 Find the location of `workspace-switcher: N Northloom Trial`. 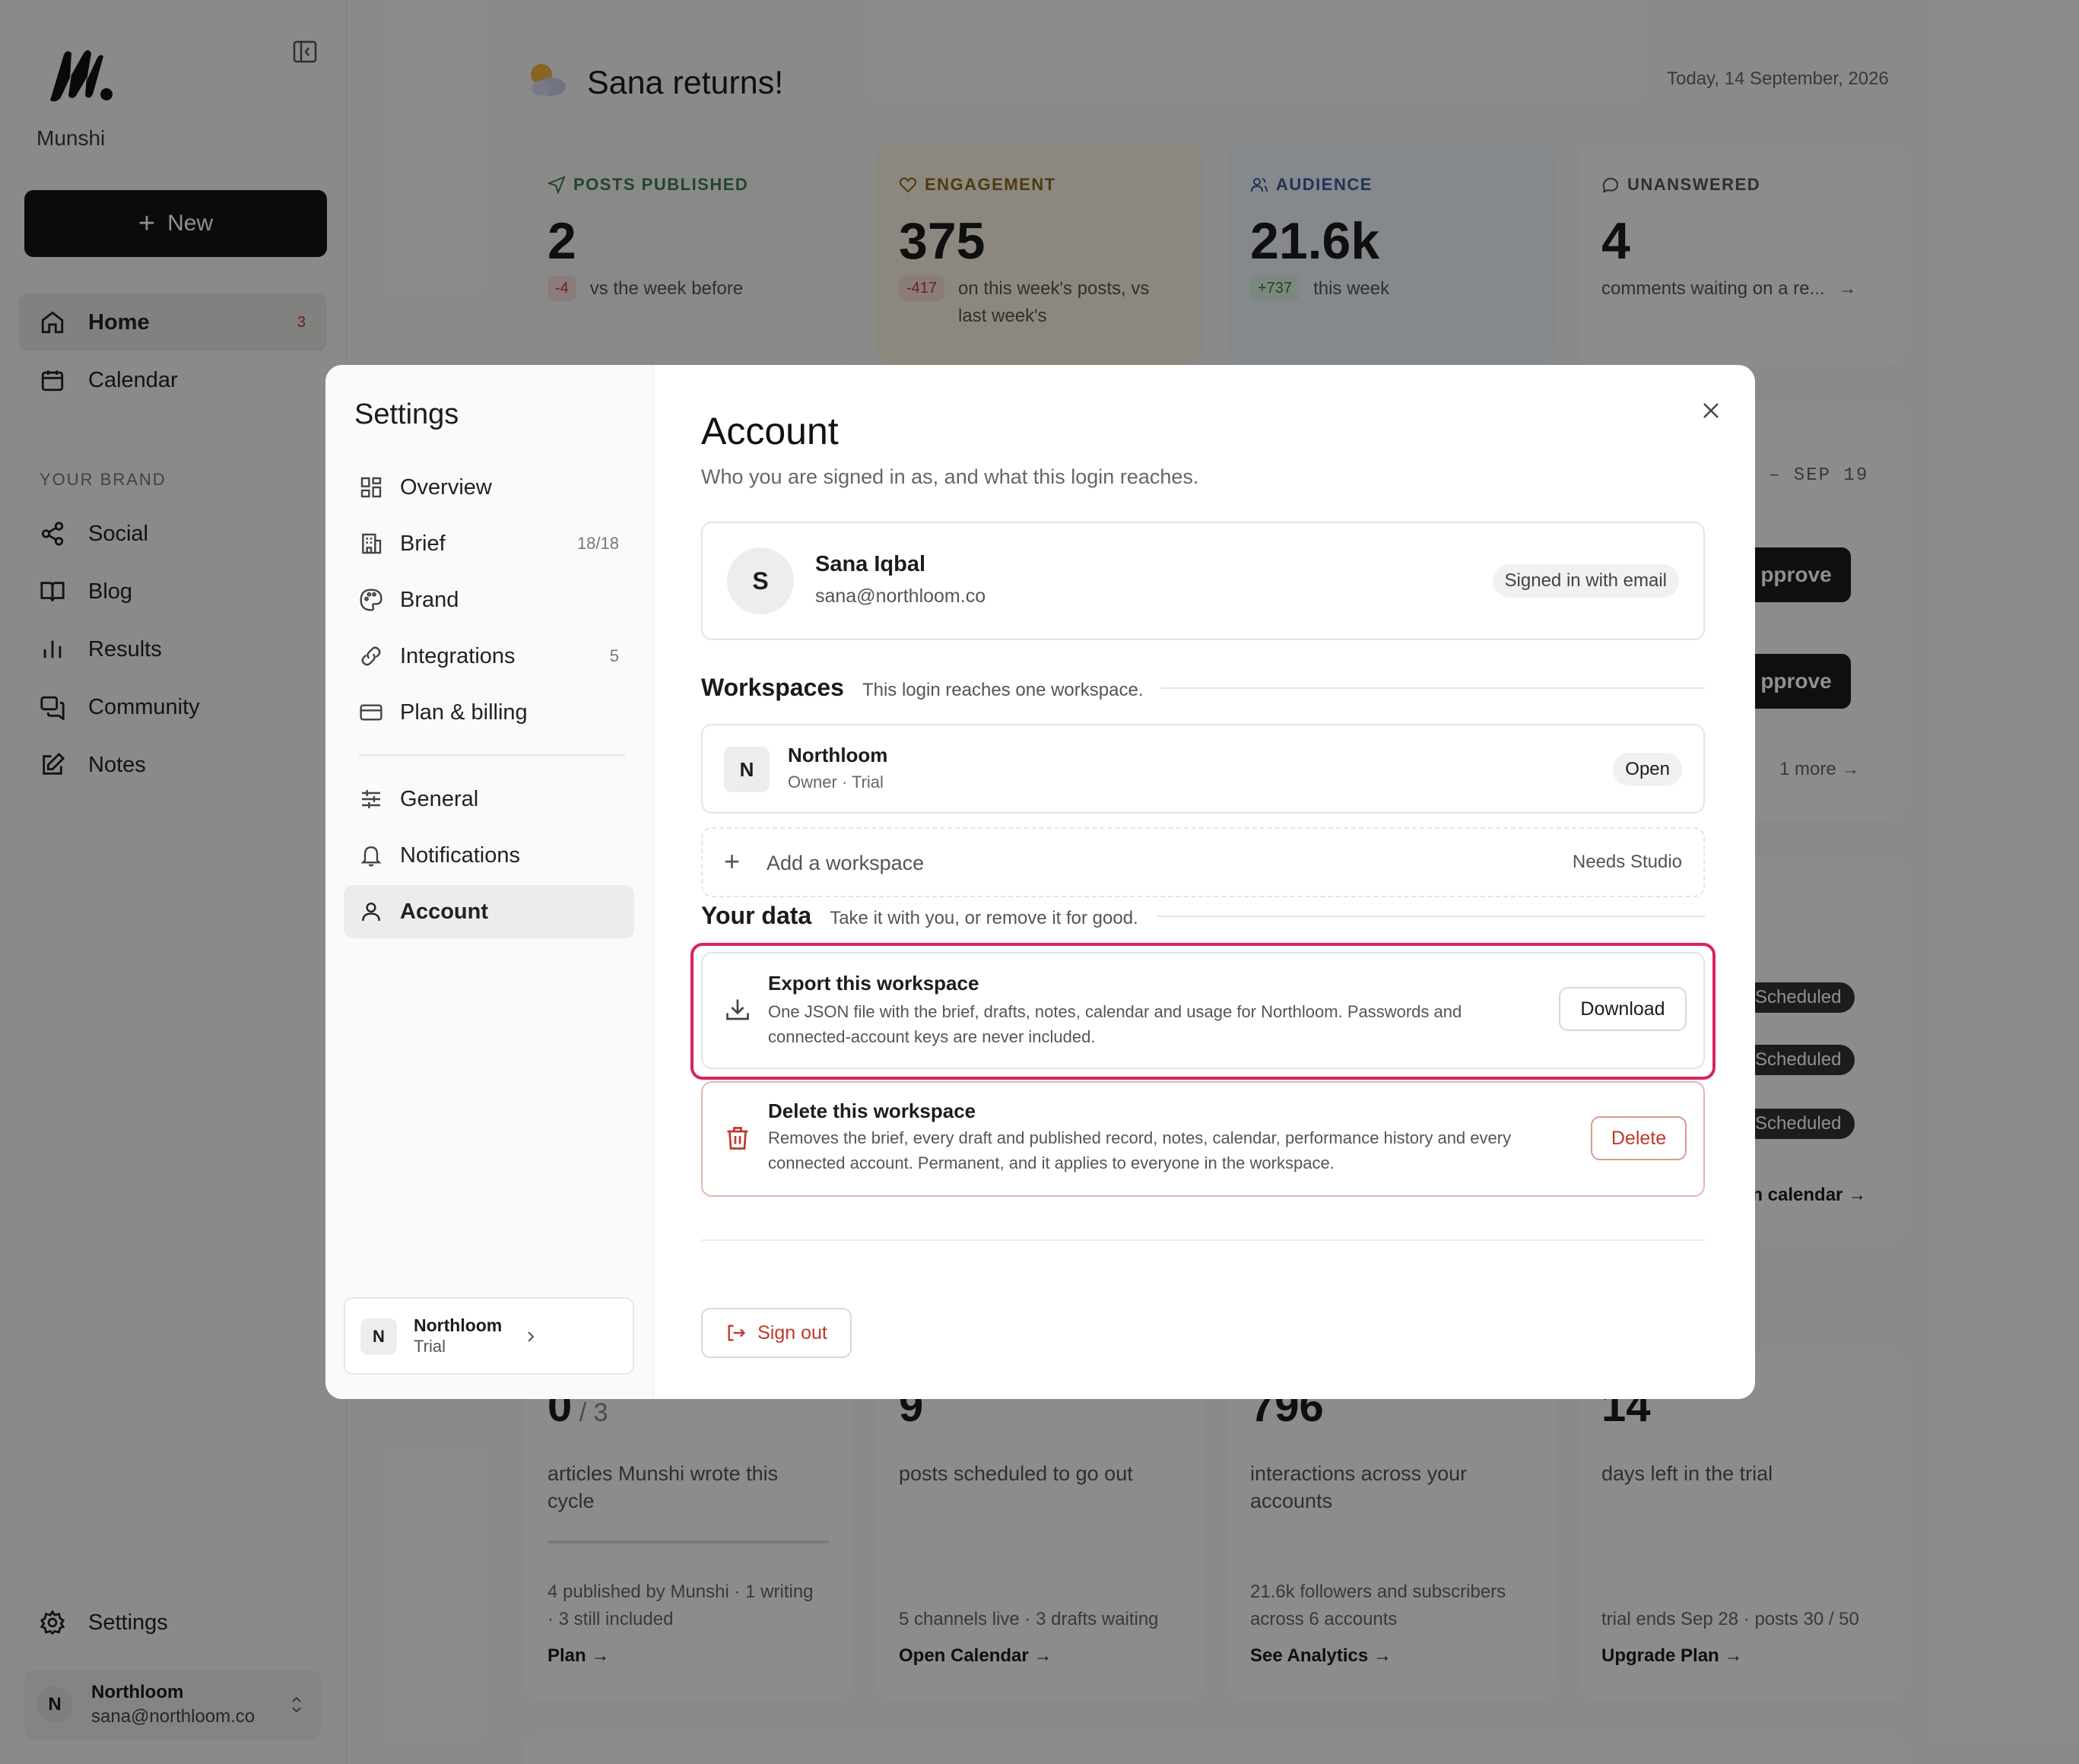

workspace-switcher: N Northloom Trial is located at coordinates (489, 1336).